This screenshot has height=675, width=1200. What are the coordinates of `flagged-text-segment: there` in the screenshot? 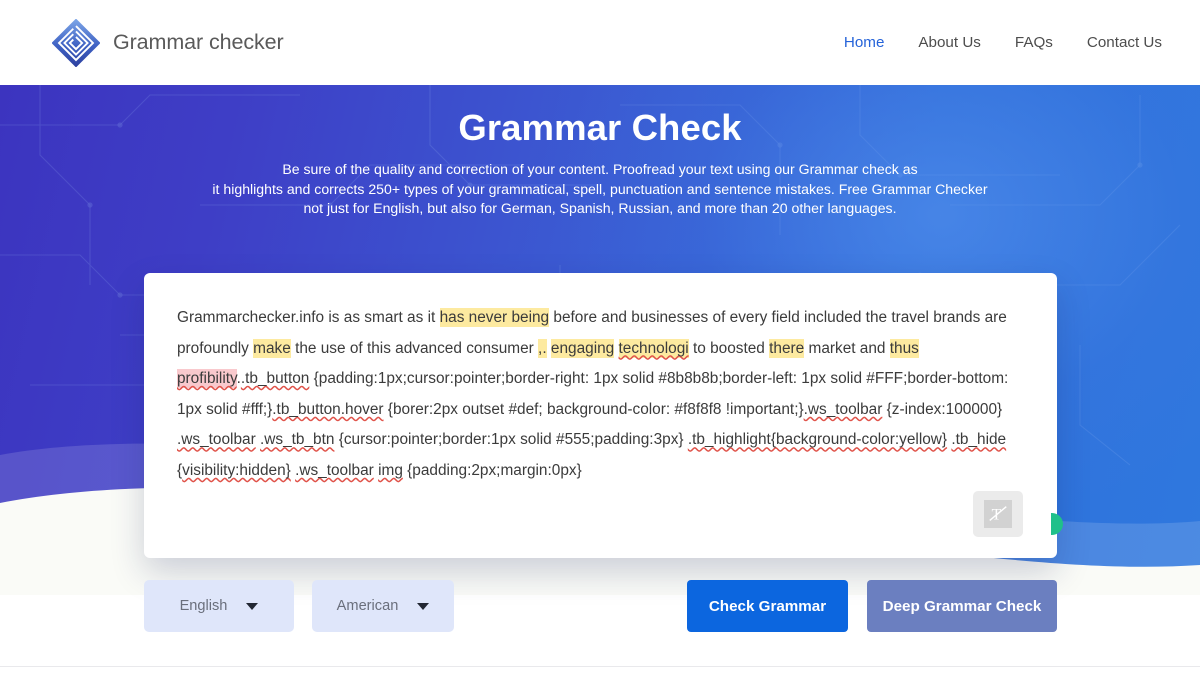 It's located at (787, 348).